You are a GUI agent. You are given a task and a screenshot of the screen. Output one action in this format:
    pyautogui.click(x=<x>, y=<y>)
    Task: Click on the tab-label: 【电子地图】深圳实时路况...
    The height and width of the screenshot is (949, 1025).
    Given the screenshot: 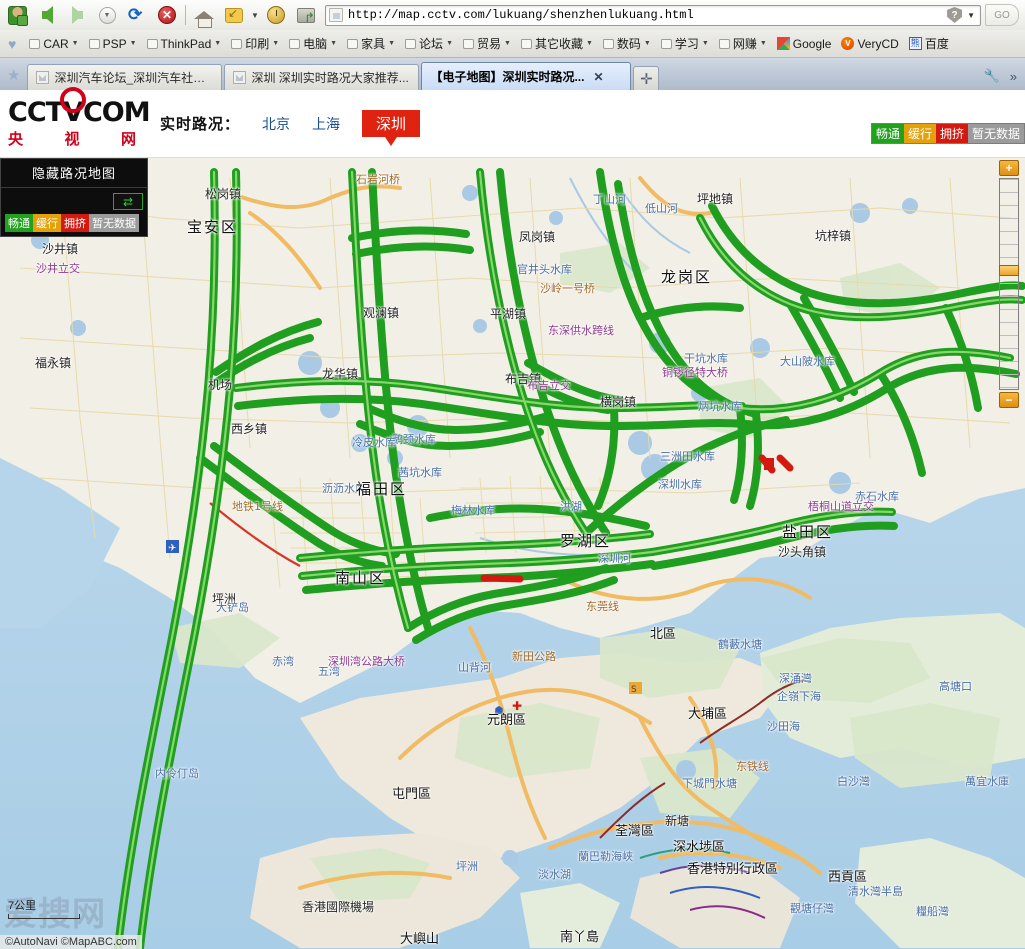 What is the action you would take?
    pyautogui.click(x=507, y=77)
    